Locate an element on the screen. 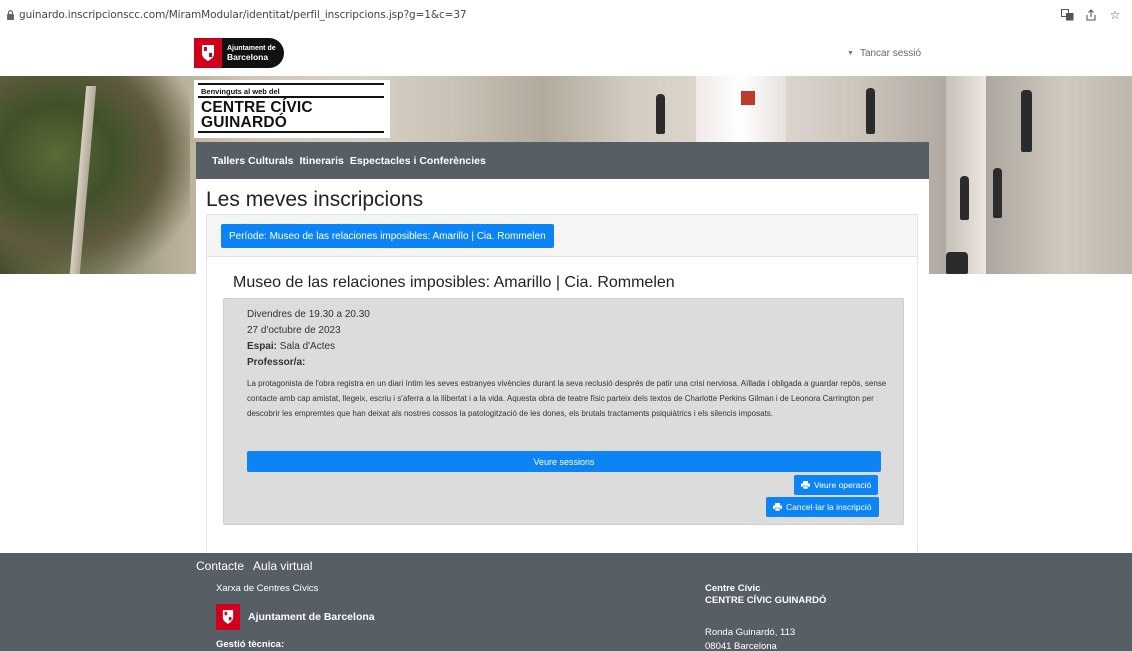 The image size is (1132, 651). footer-centre-label: Centre Cívic is located at coordinates (733, 588).